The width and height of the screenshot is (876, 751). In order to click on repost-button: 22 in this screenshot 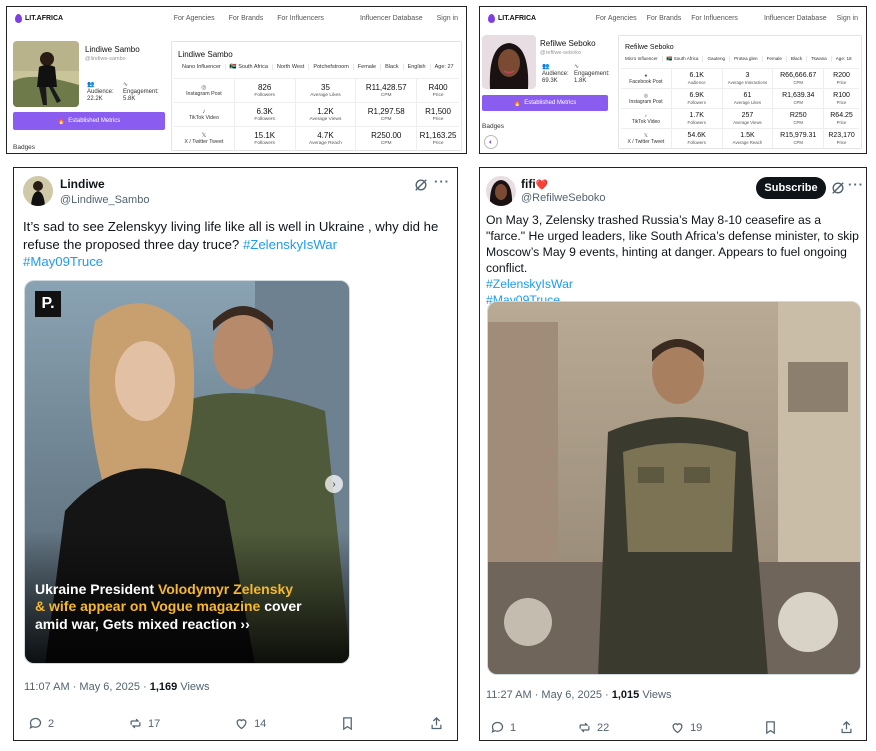, I will do `click(593, 727)`.